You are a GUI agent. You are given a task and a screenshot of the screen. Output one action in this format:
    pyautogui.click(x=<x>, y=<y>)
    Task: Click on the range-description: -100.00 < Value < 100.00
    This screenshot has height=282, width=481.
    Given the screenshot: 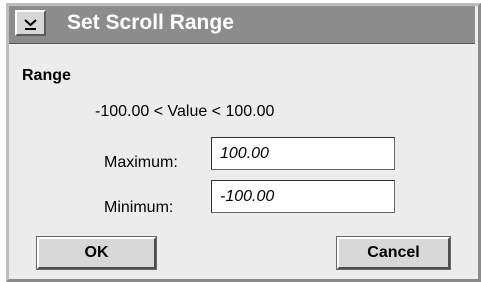 What is the action you would take?
    pyautogui.click(x=185, y=111)
    